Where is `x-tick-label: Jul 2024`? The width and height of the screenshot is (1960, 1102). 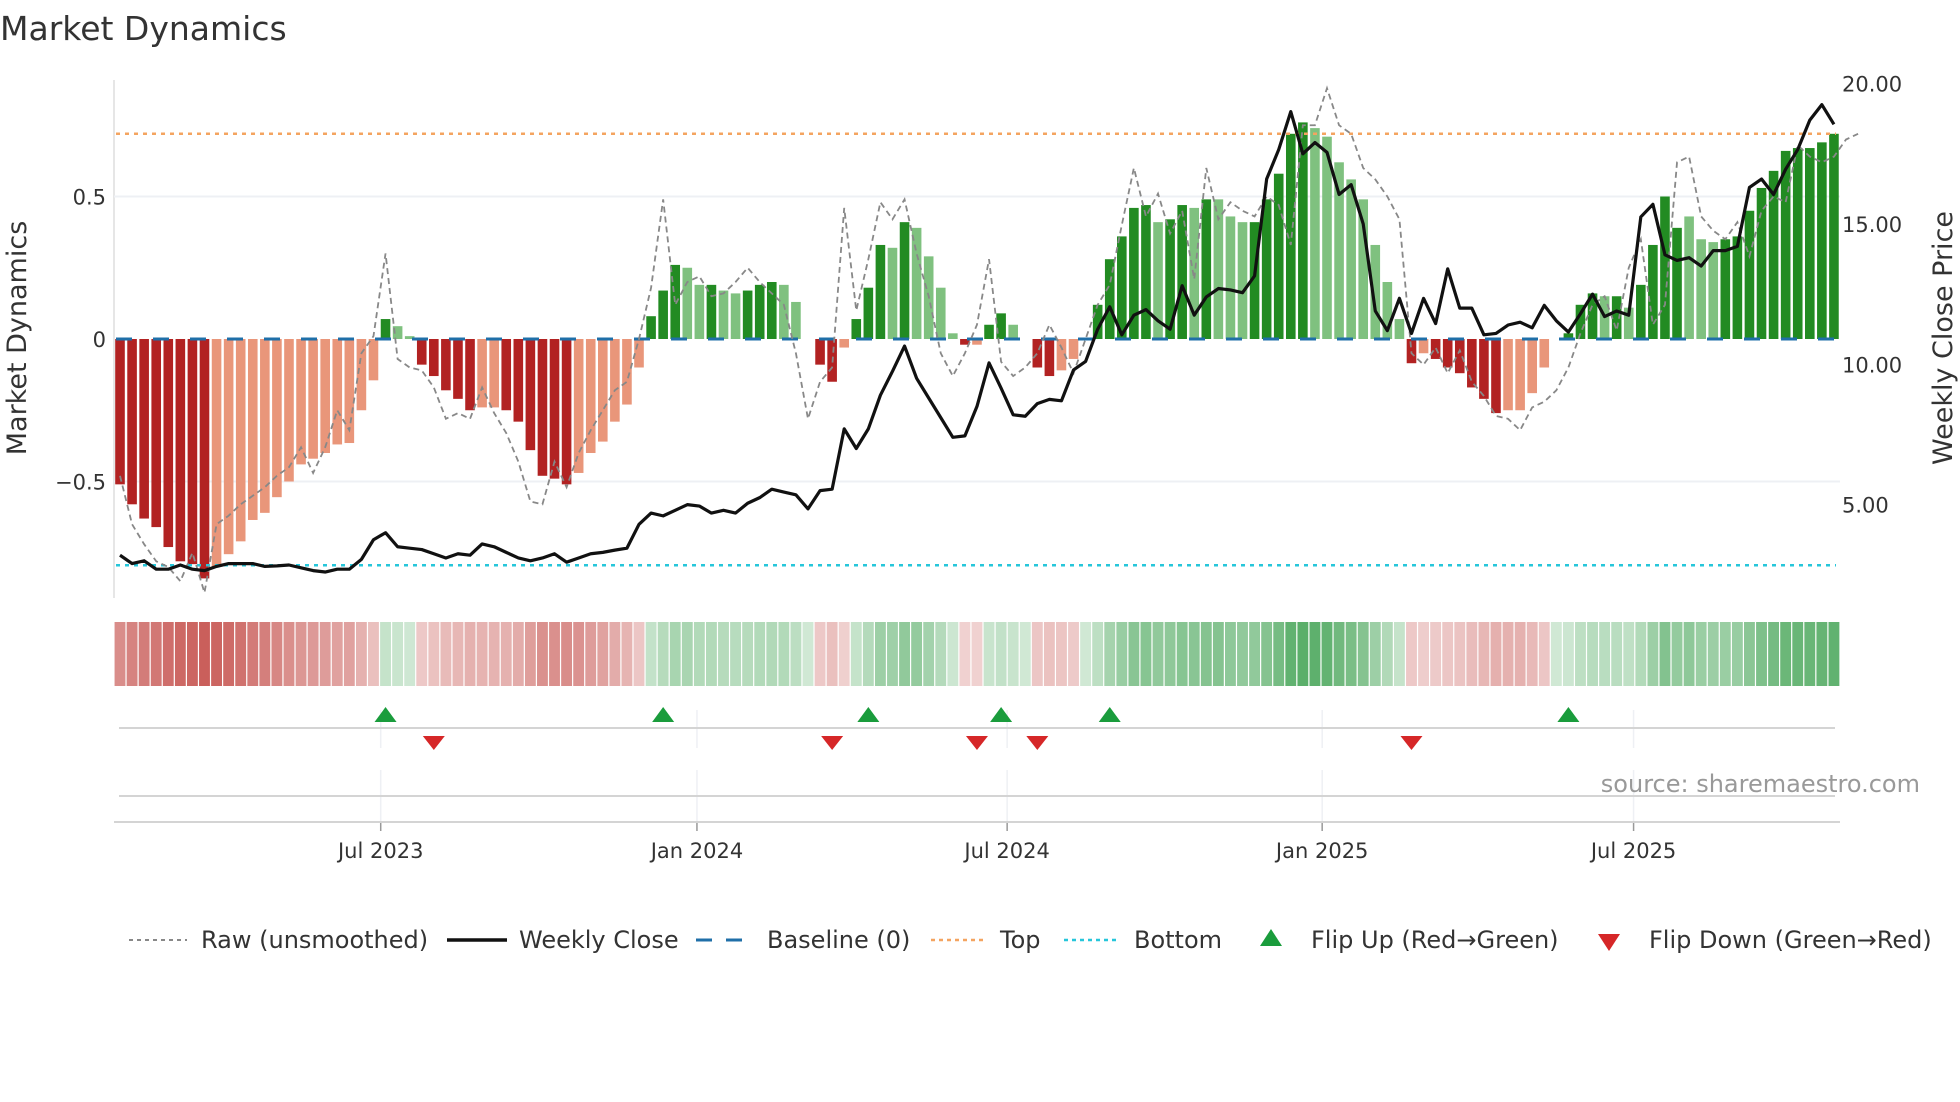
x-tick-label: Jul 2024 is located at coordinates (1005, 851).